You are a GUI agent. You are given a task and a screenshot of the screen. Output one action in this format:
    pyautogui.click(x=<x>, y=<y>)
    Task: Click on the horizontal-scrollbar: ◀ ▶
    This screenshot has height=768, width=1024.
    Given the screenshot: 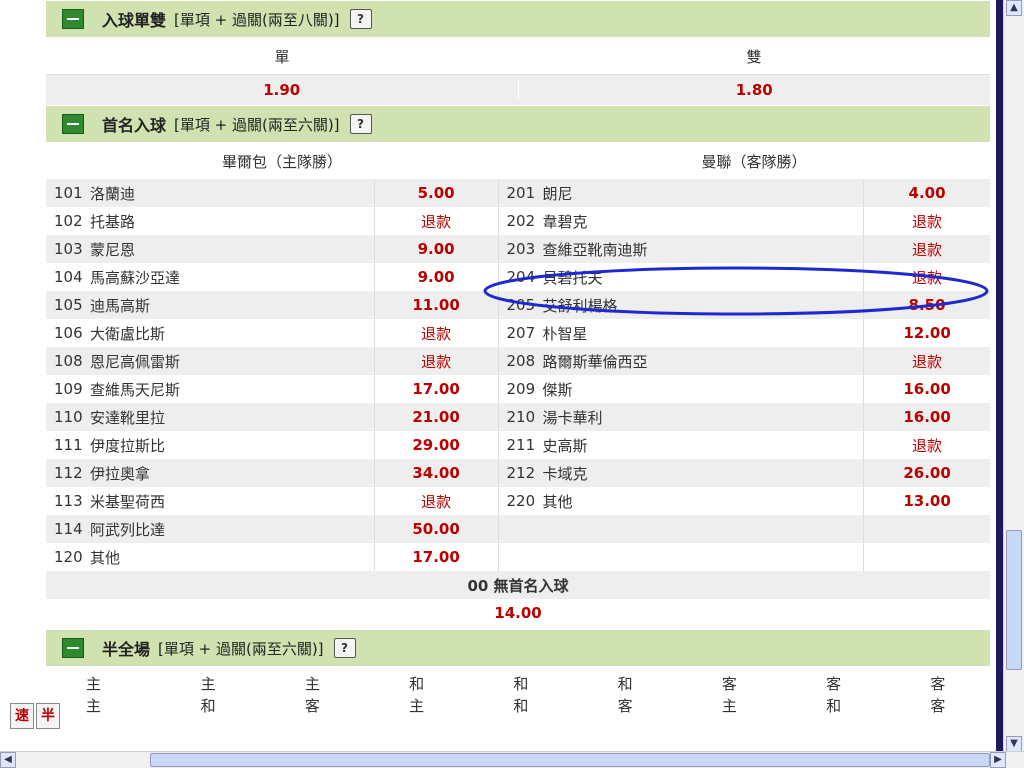 What is the action you would take?
    pyautogui.click(x=512, y=759)
    